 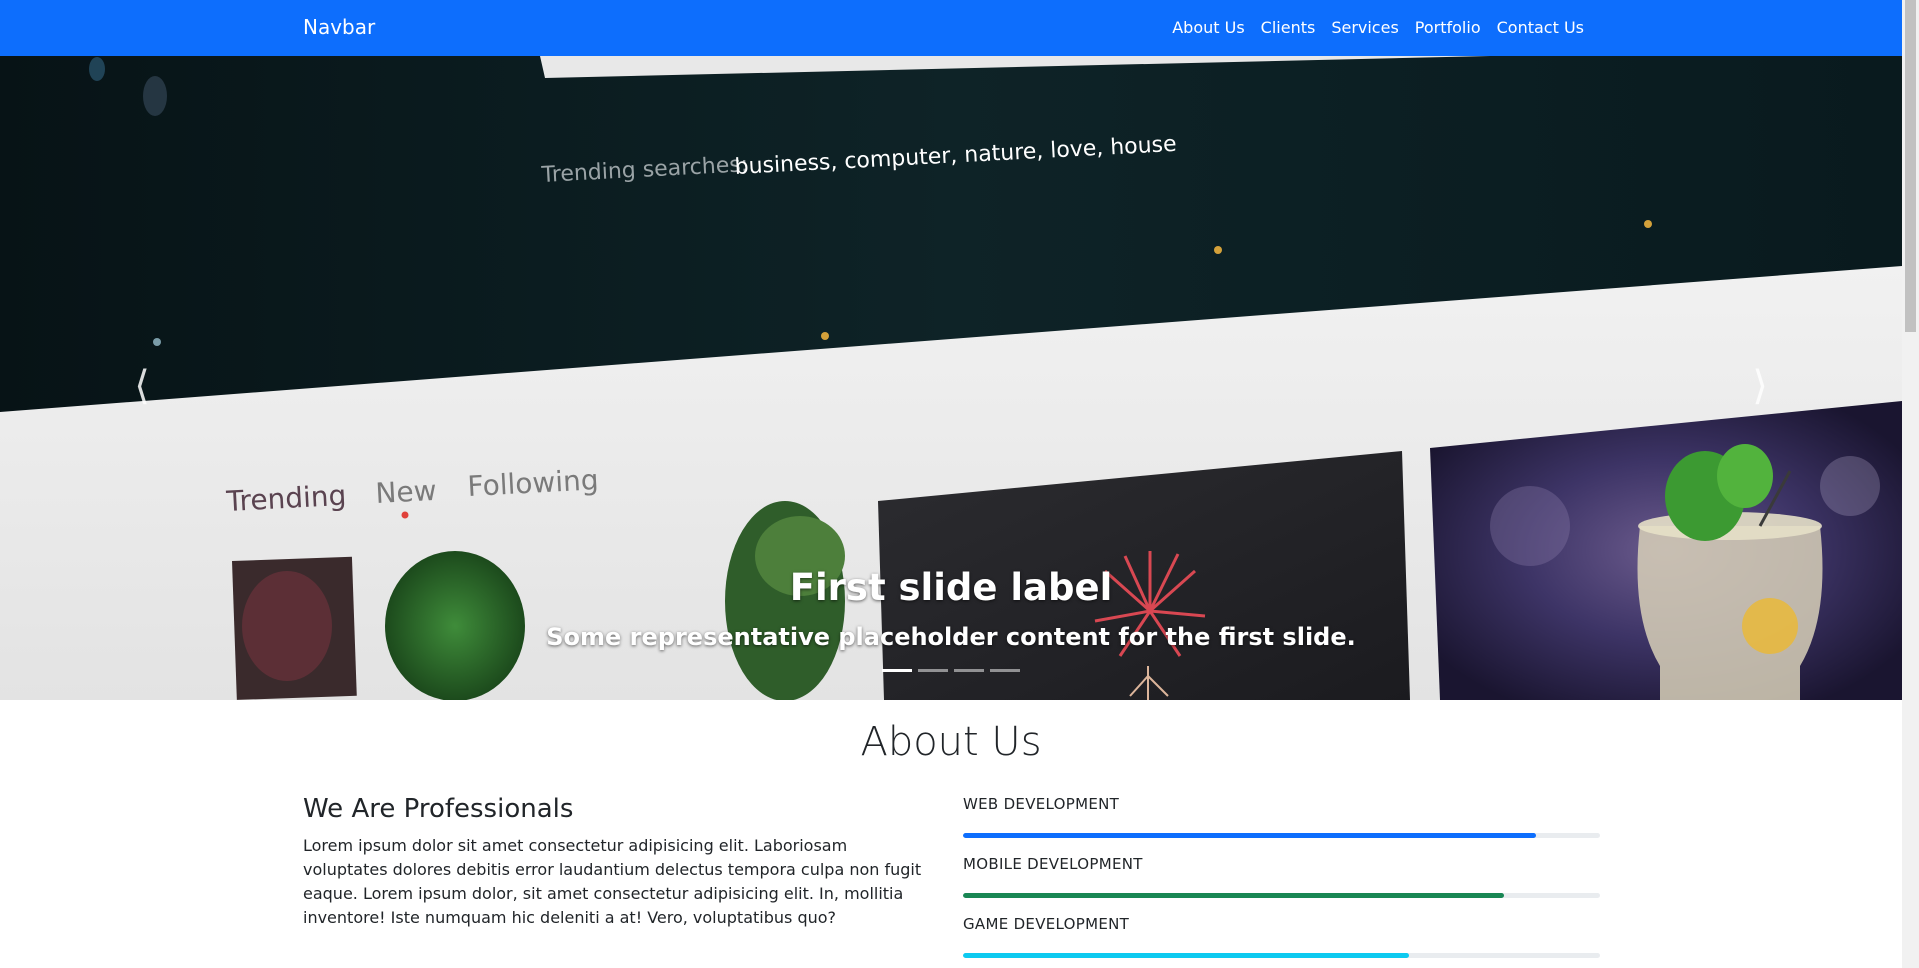 I want to click on chevron-left-icon: ⟨, so click(x=142, y=386).